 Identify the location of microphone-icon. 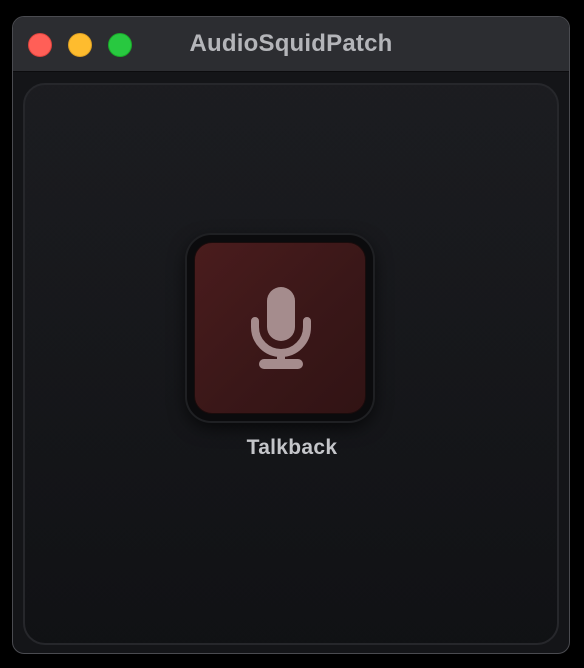
(281, 328).